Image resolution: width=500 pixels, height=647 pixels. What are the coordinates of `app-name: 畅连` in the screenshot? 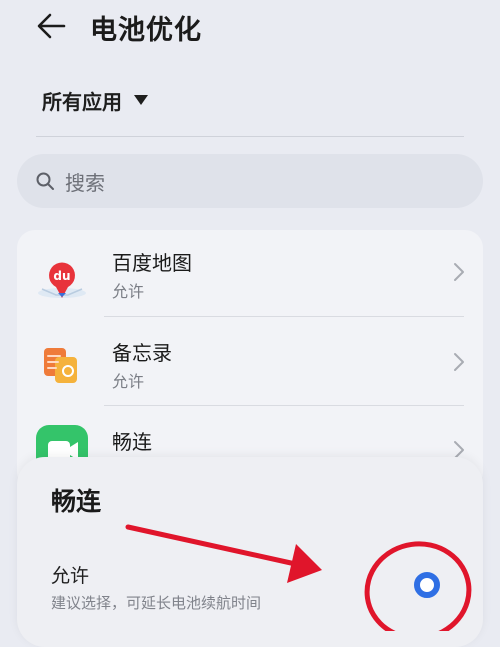 It's located at (132, 442).